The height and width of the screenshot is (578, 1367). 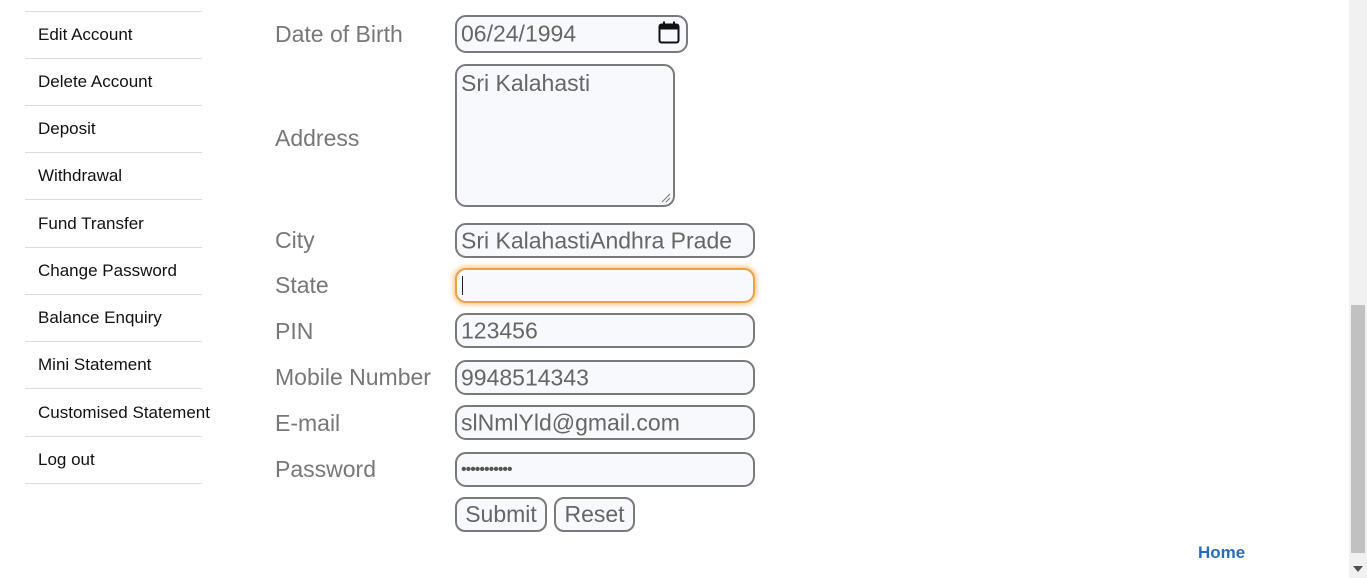 What do you see at coordinates (462, 285) in the screenshot?
I see `text-caret` at bounding box center [462, 285].